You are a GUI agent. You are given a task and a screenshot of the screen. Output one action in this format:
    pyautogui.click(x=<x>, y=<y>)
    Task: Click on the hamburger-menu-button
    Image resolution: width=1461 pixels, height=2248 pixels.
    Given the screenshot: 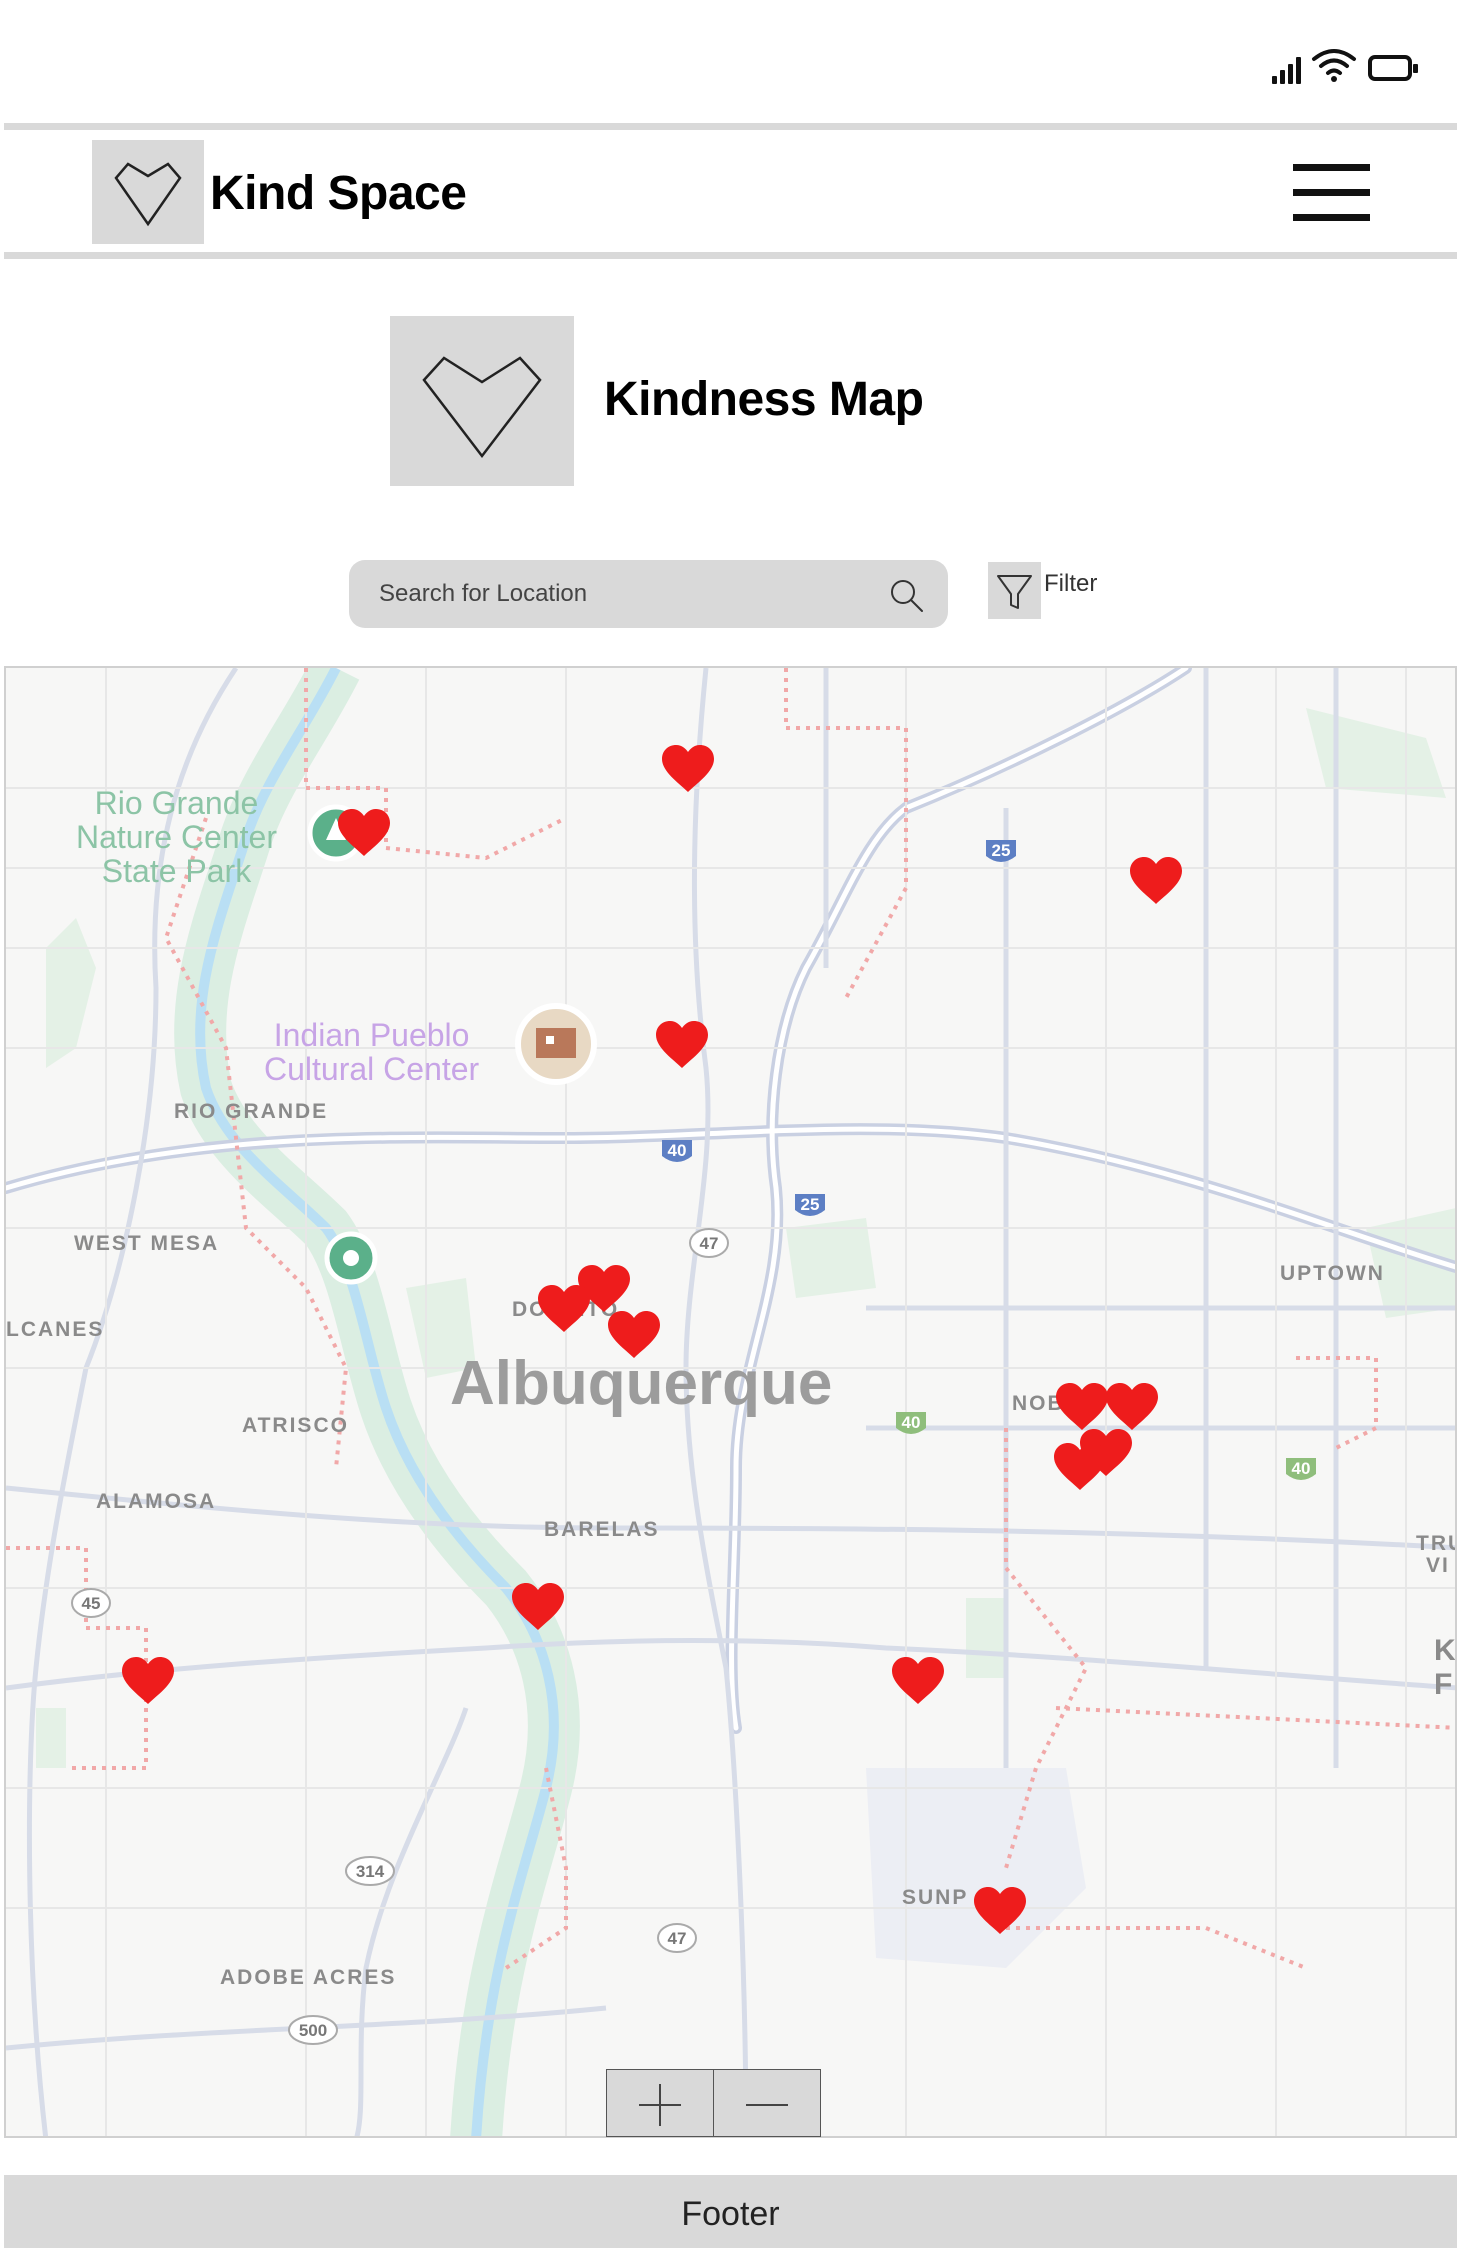 What is the action you would take?
    pyautogui.click(x=1330, y=191)
    